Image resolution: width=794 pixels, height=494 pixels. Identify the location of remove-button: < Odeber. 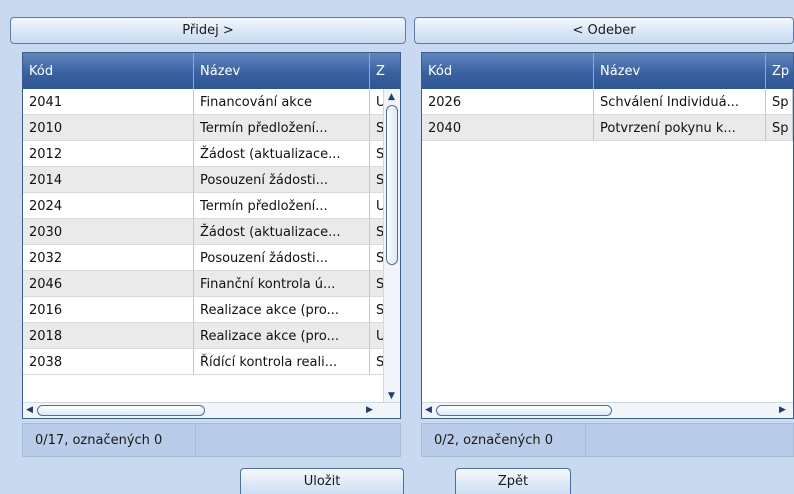
(604, 30).